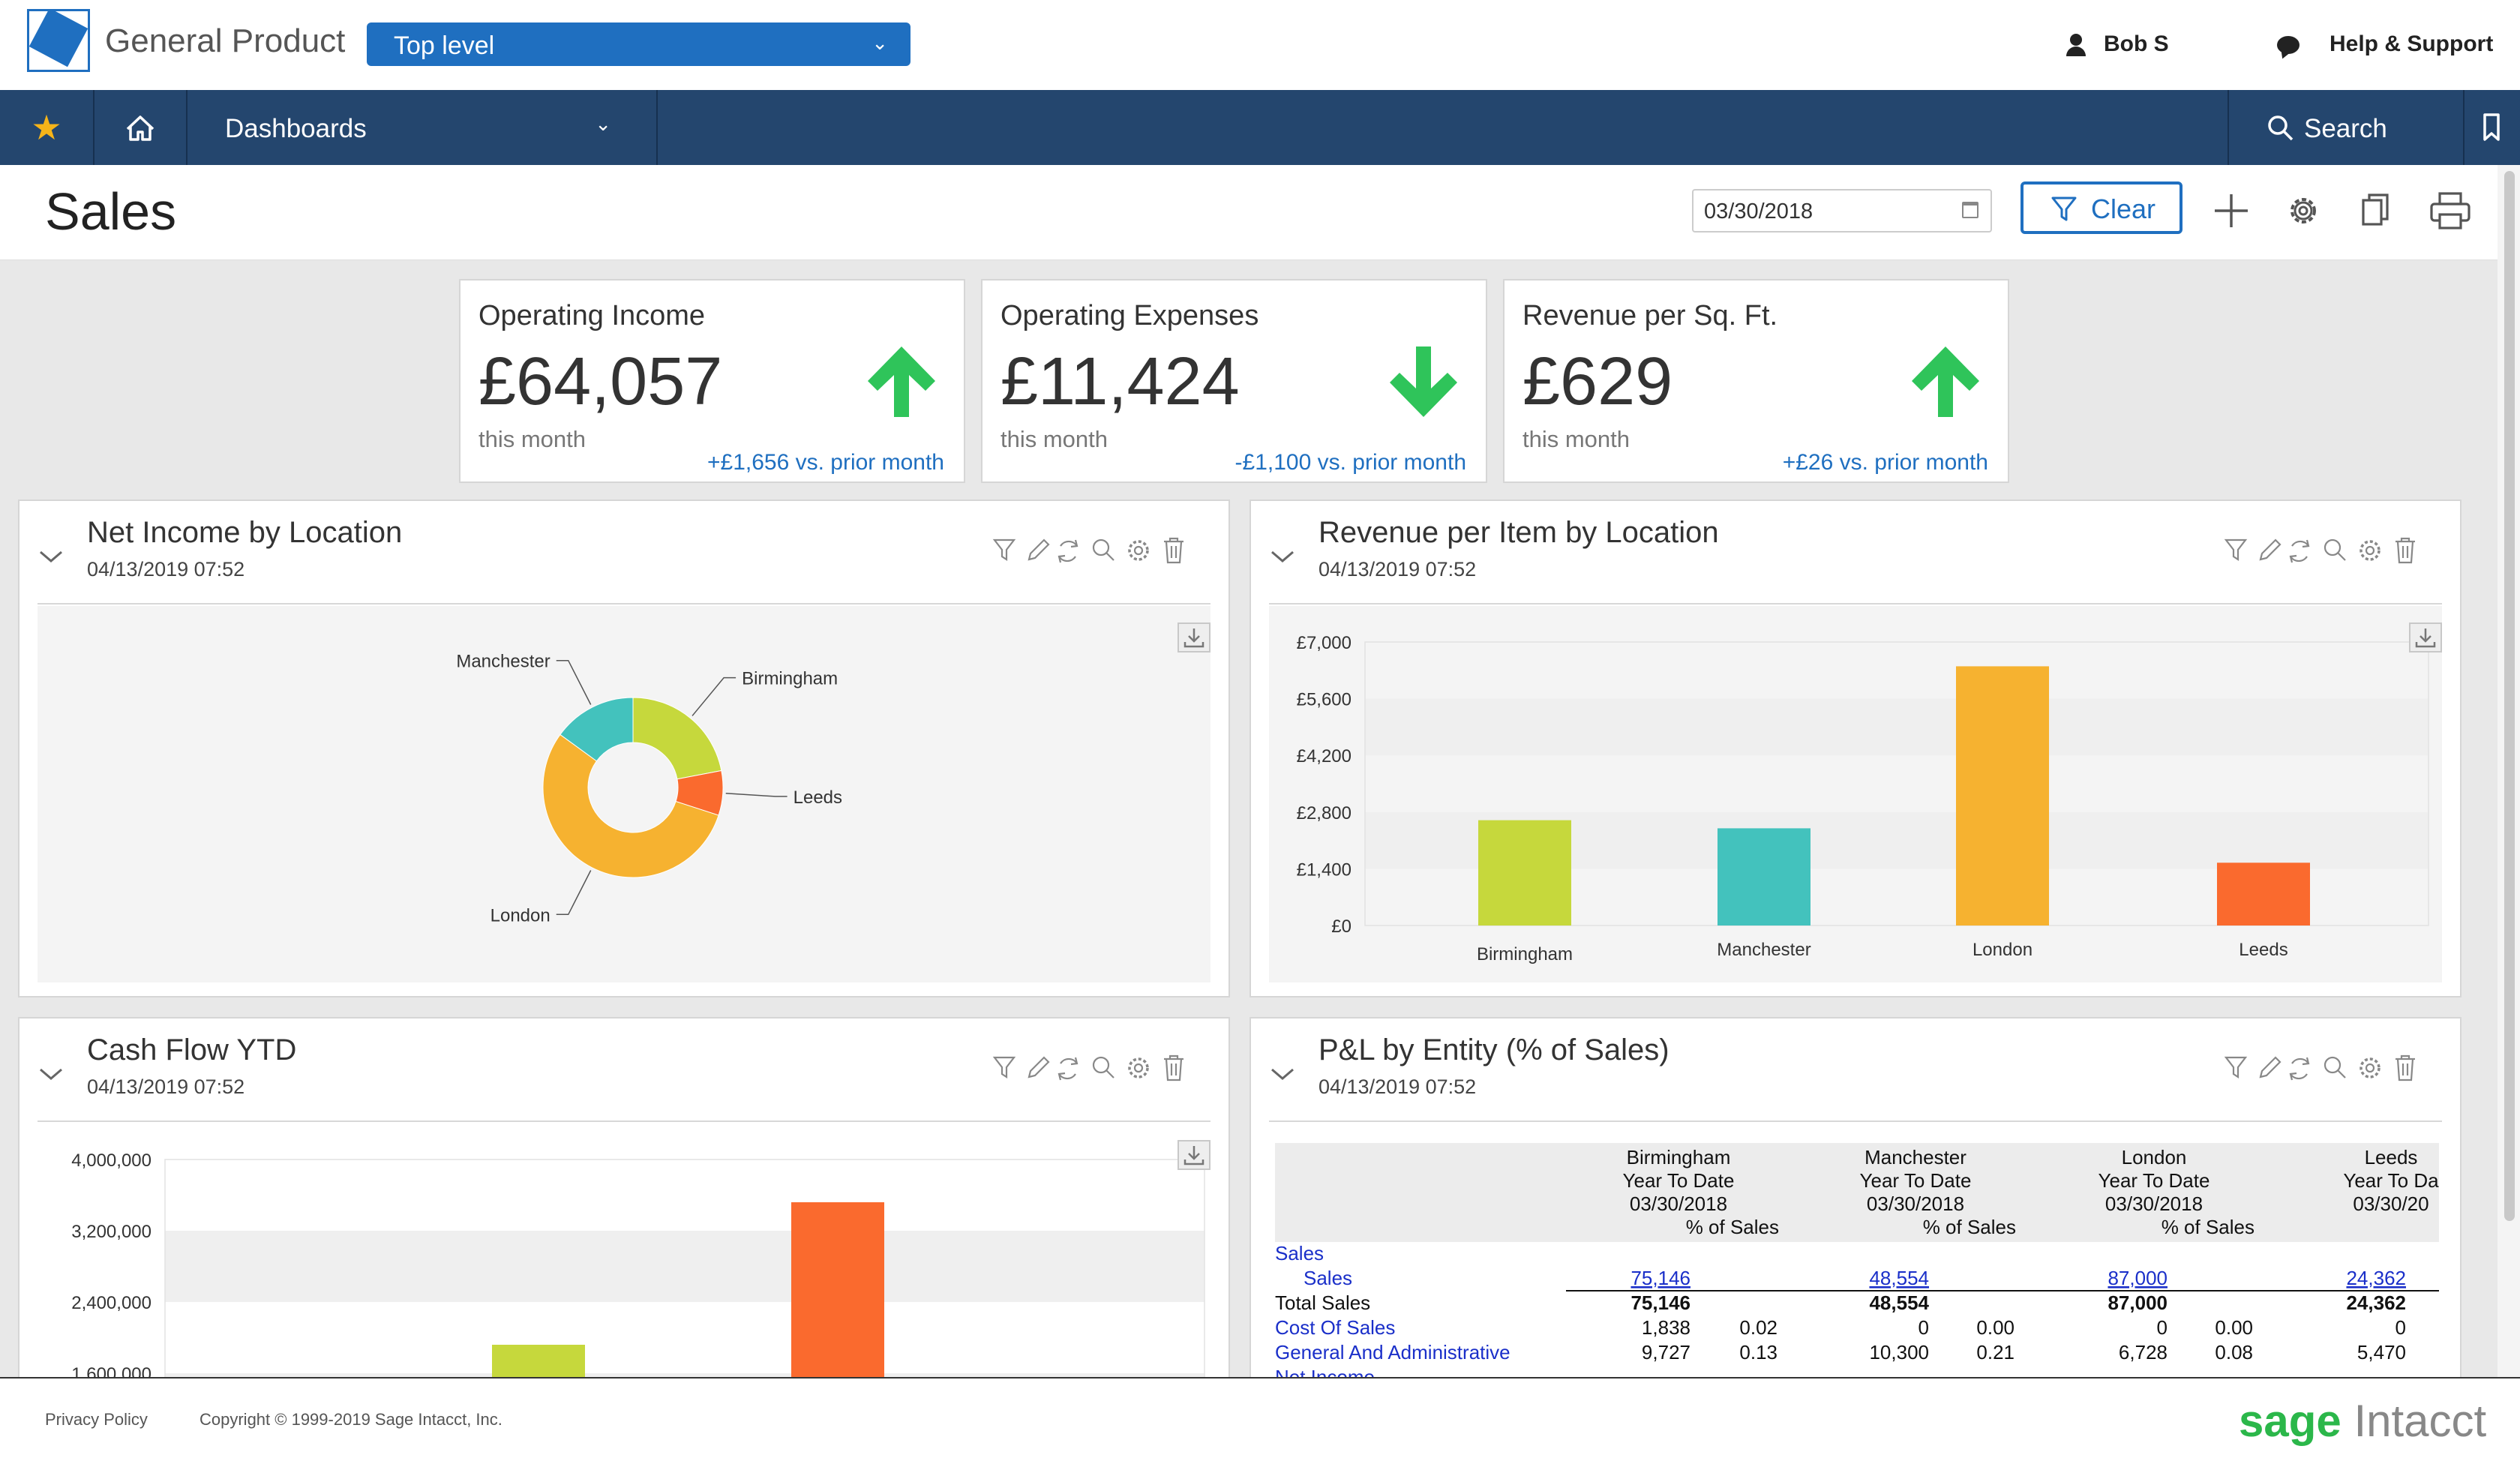 This screenshot has height=1458, width=2520. I want to click on favorites-button: ★, so click(47, 127).